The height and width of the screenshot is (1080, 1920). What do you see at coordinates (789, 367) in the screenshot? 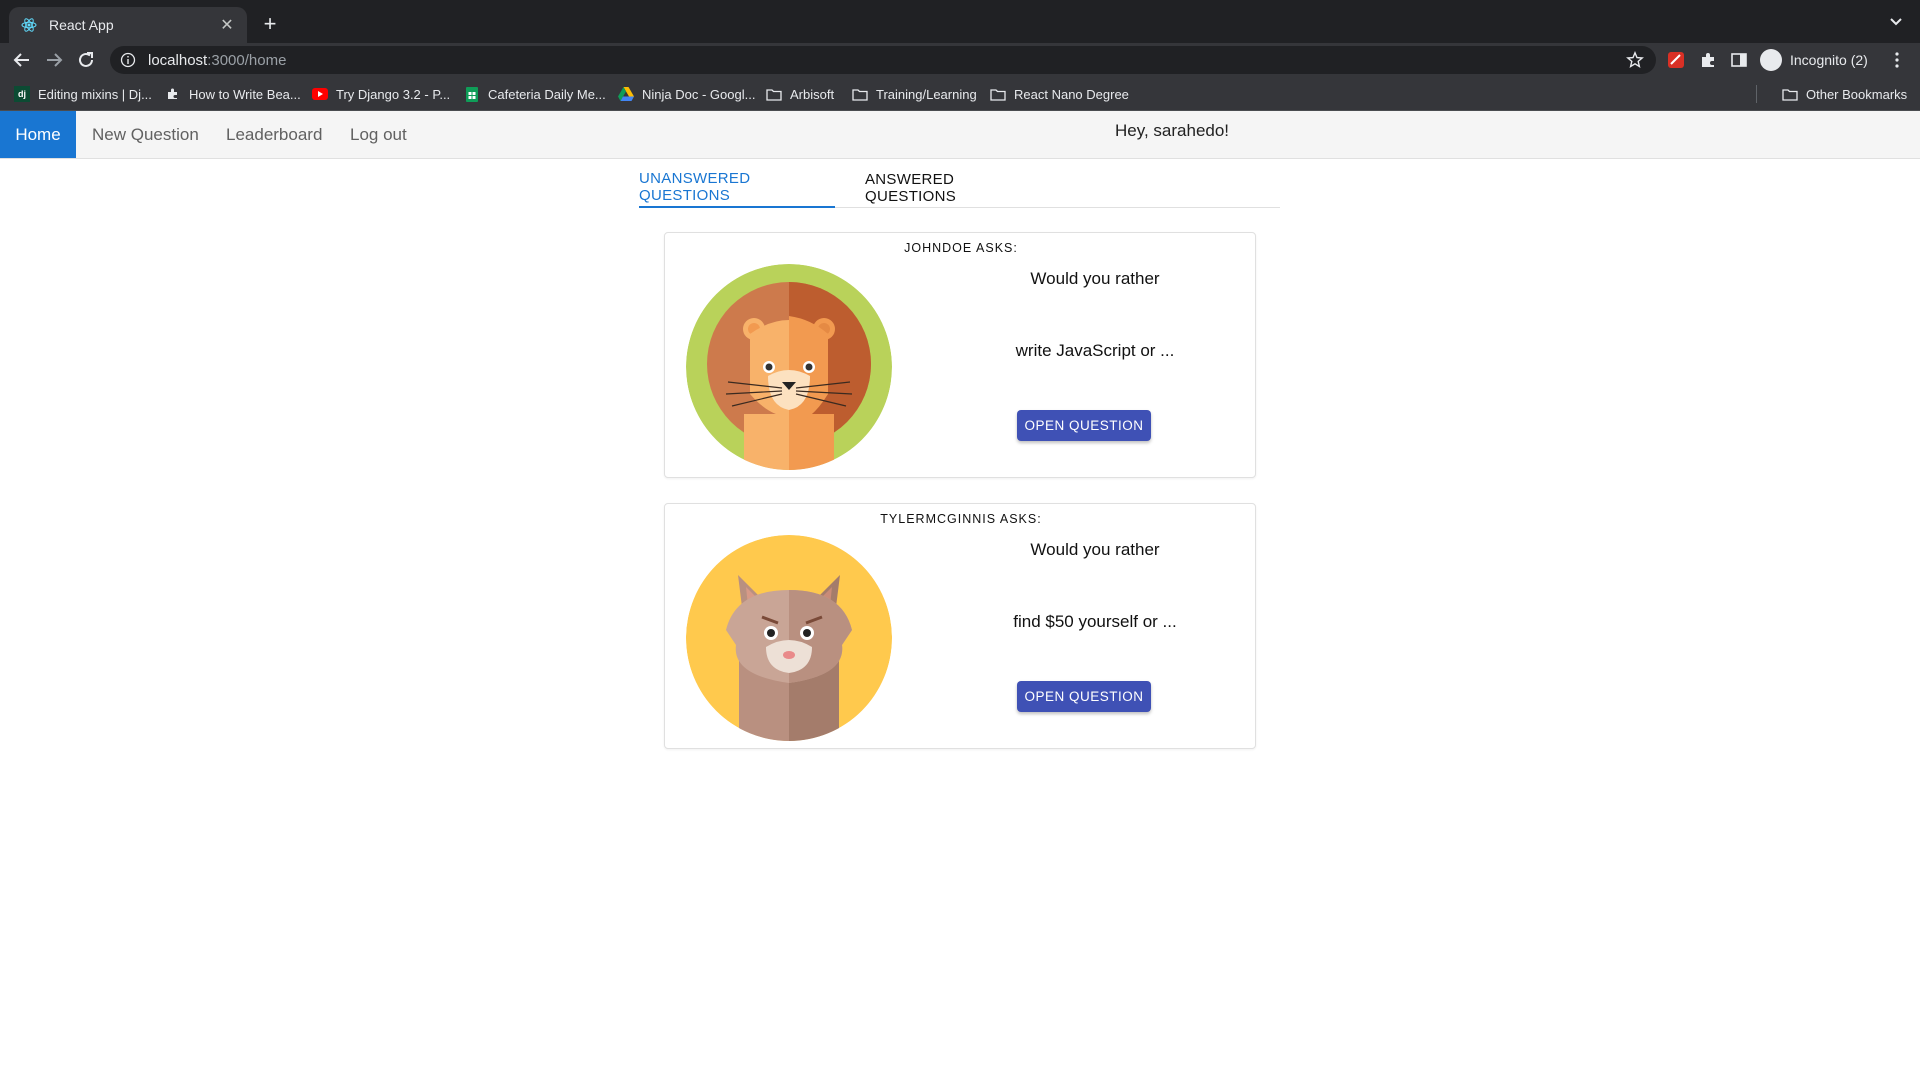
I see `lion-avatar` at bounding box center [789, 367].